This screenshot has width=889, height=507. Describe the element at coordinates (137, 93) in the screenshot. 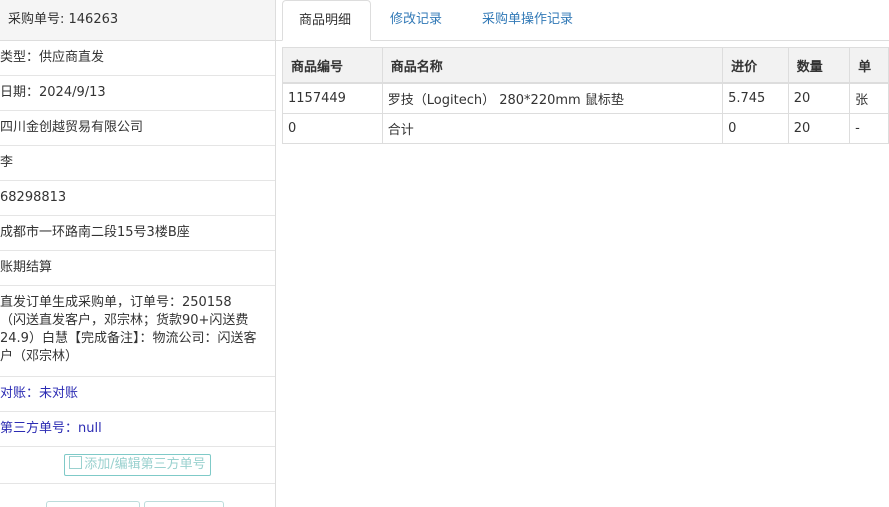

I see `info-date: 日期：2024/9/13` at that location.